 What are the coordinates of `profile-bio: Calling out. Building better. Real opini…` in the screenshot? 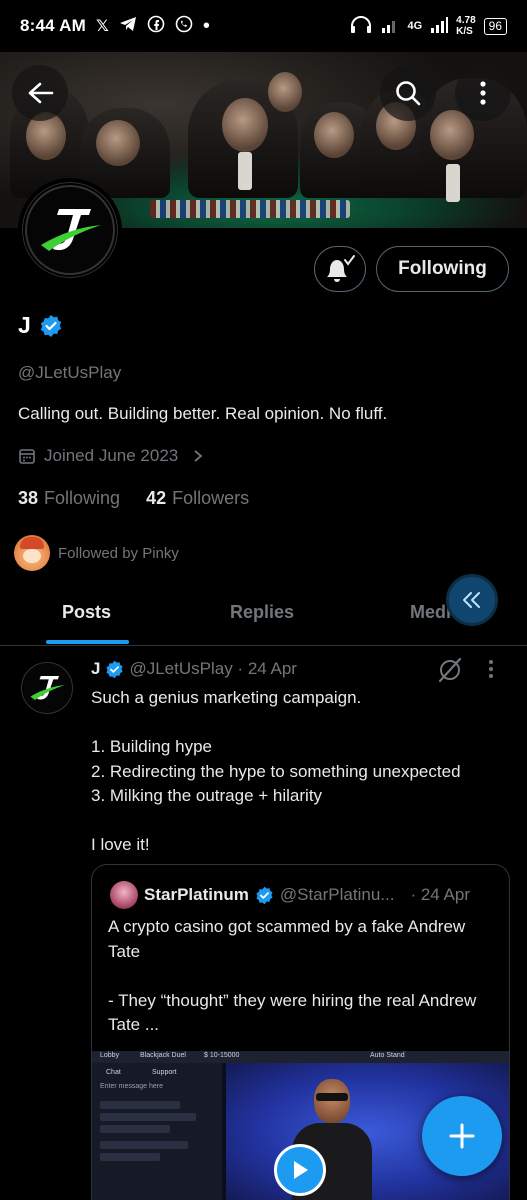 It's located at (203, 413).